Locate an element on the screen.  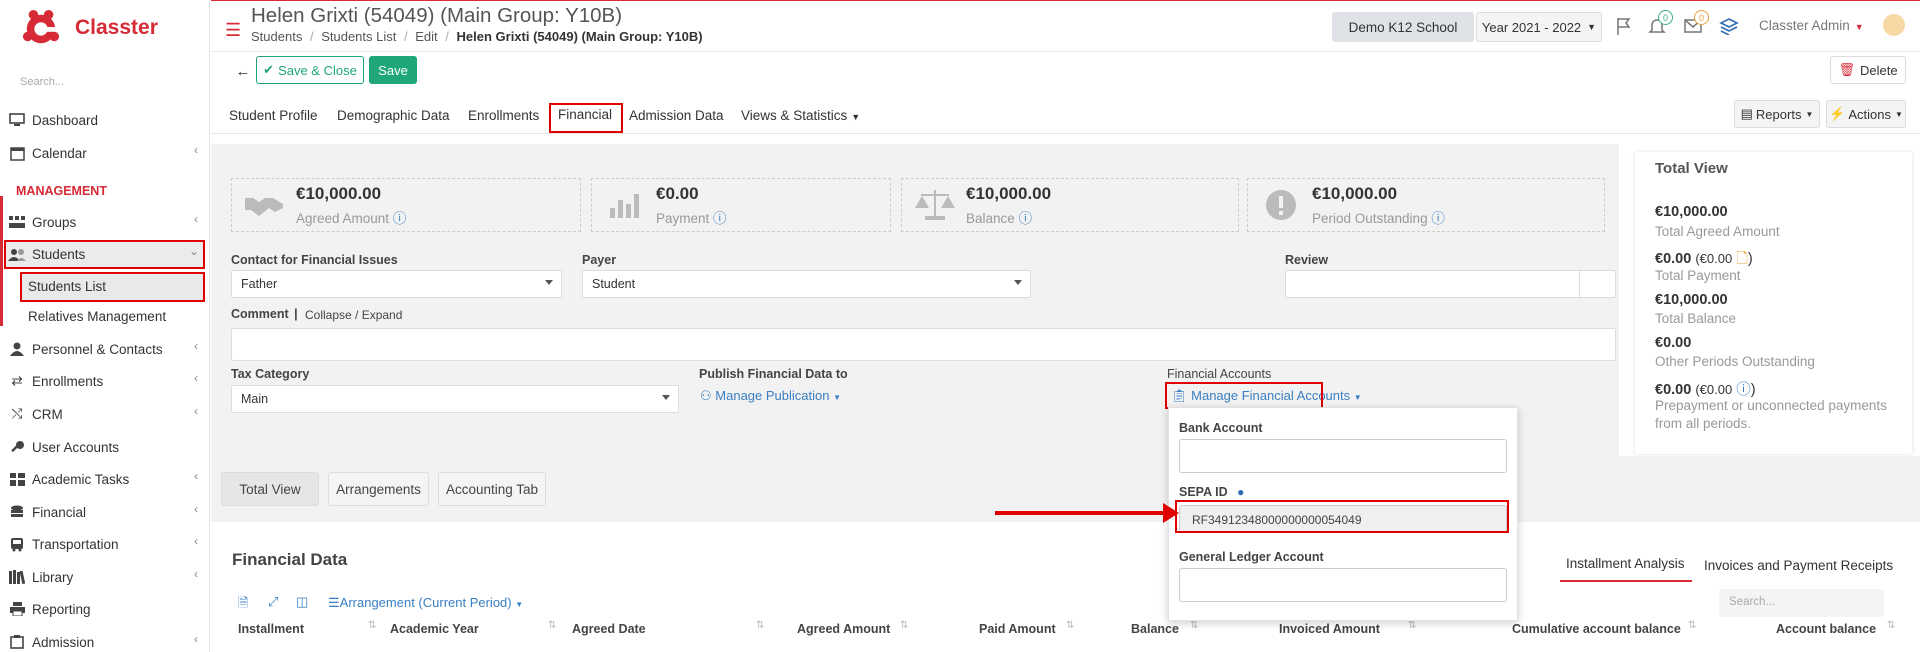
col-academic-year: Academic Year is located at coordinates (434, 629).